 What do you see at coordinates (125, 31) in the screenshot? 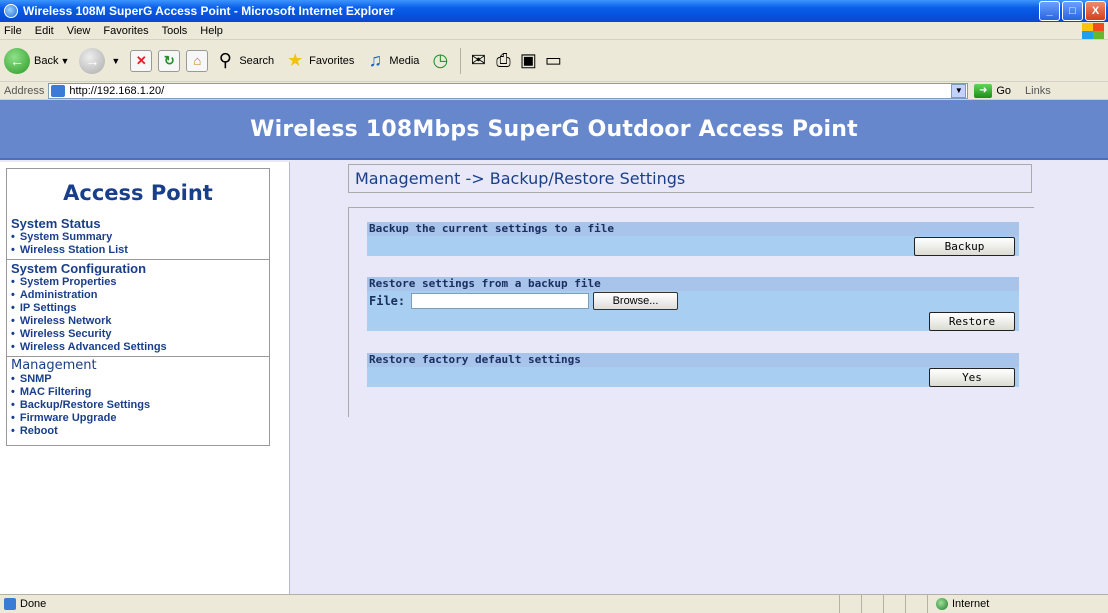
I see `menu-favorites: Favorites` at bounding box center [125, 31].